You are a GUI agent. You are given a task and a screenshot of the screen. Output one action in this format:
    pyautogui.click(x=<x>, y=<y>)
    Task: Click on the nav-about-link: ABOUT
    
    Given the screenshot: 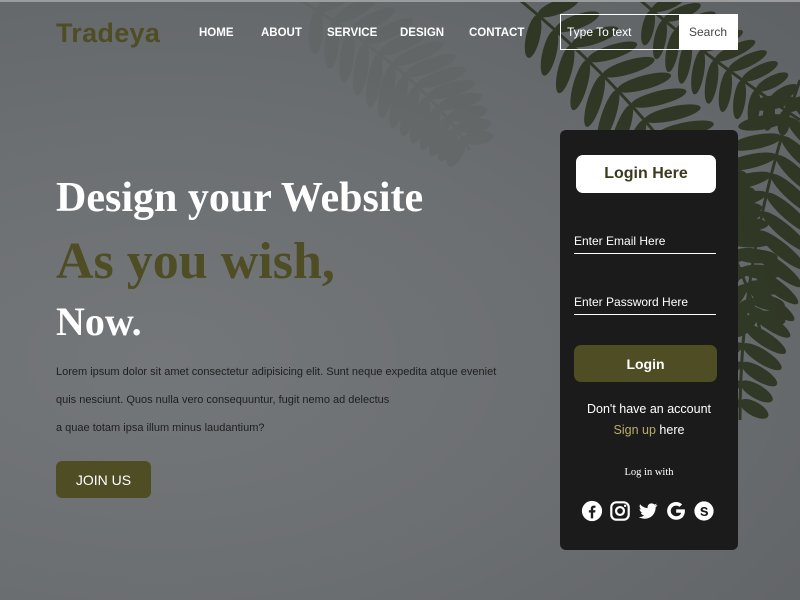 What is the action you would take?
    pyautogui.click(x=281, y=33)
    